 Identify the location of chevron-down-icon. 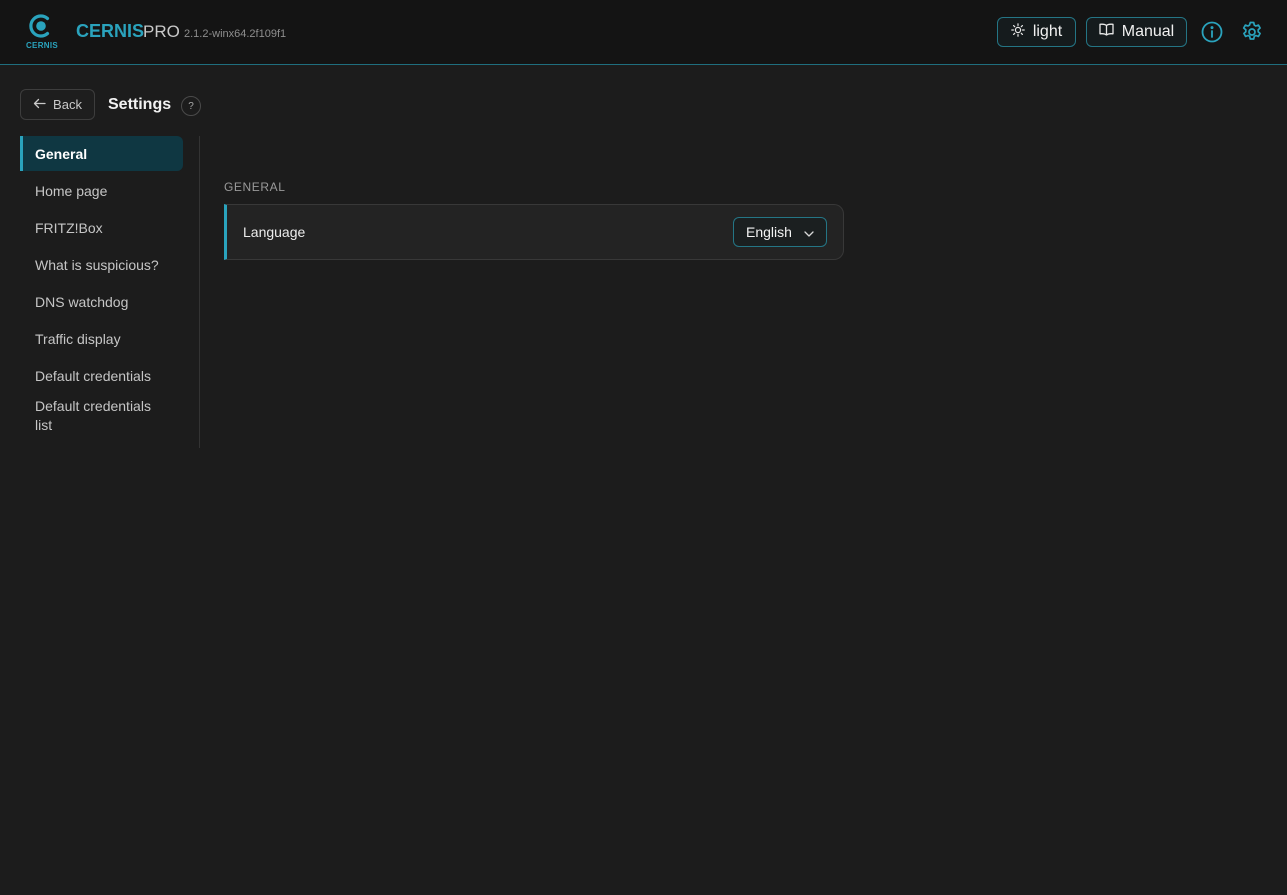
(809, 232).